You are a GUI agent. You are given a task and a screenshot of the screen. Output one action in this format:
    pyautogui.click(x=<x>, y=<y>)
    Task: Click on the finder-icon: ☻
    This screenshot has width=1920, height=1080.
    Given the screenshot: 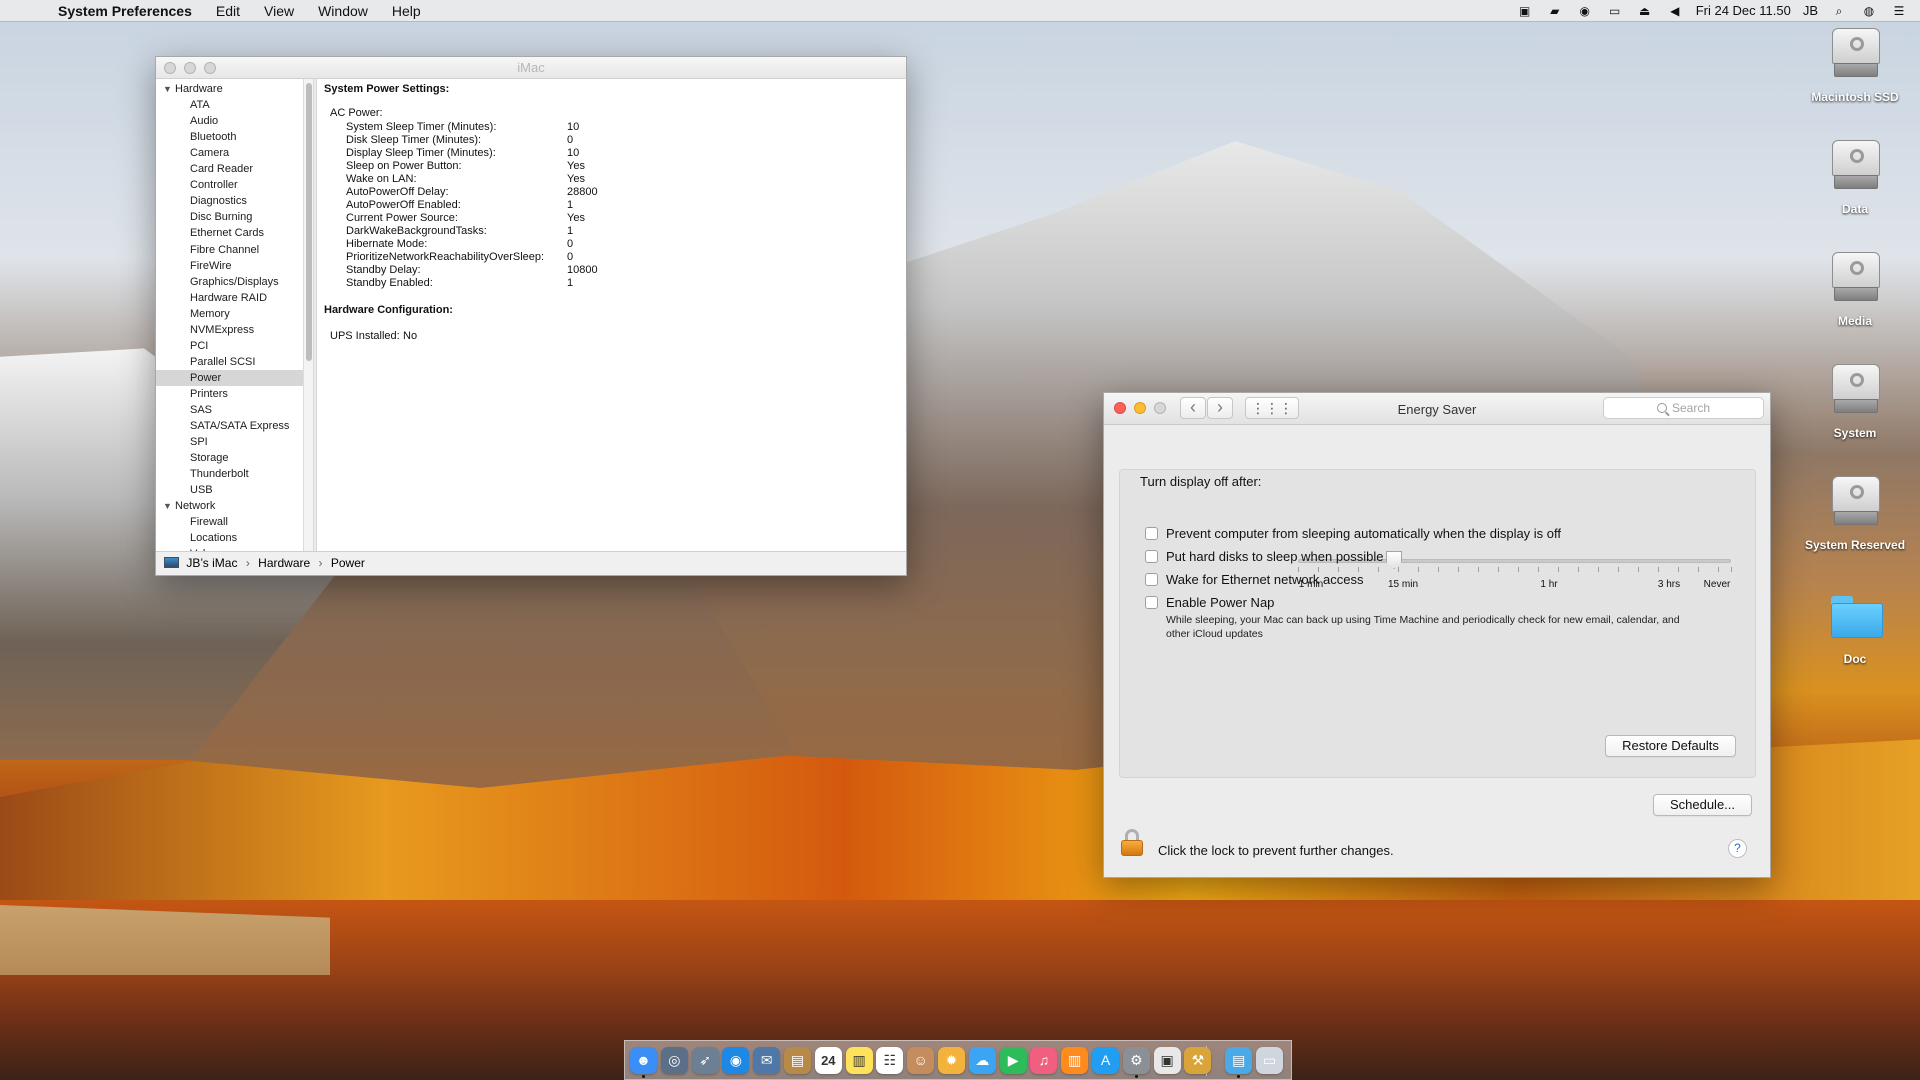 What is the action you would take?
    pyautogui.click(x=643, y=1060)
    